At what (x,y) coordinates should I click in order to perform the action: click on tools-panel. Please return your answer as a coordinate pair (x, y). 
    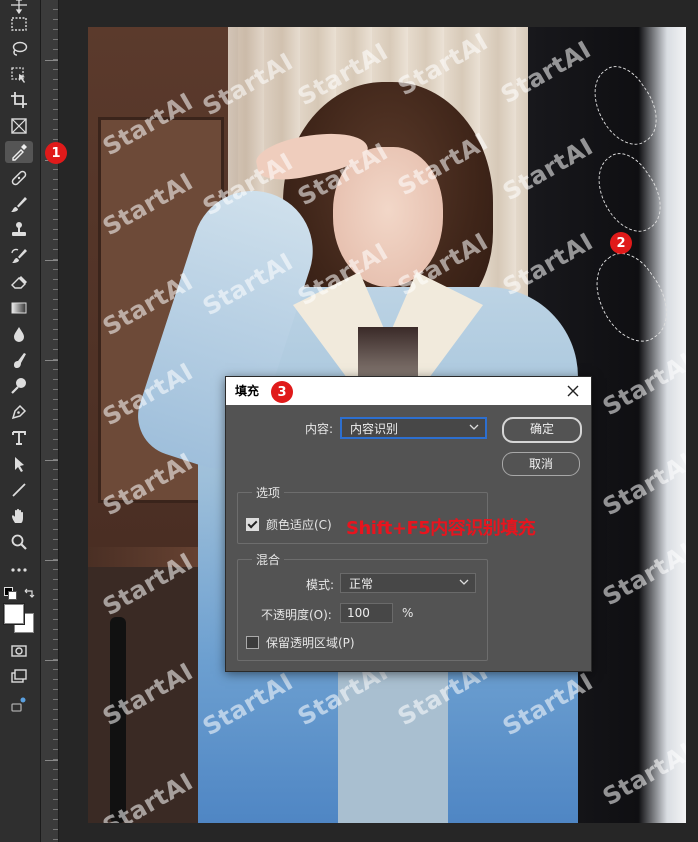
    Looking at the image, I should click on (20, 421).